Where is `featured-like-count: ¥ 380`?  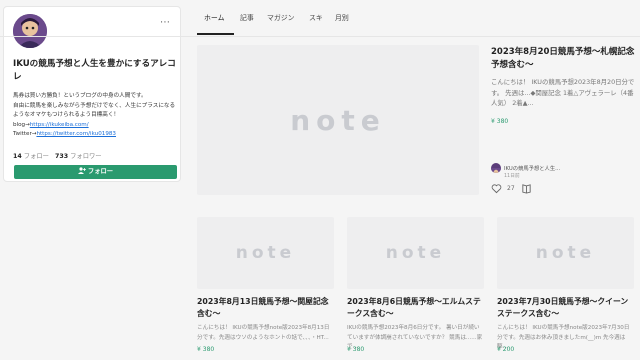
featured-like-count: ¥ 380 is located at coordinates (499, 121).